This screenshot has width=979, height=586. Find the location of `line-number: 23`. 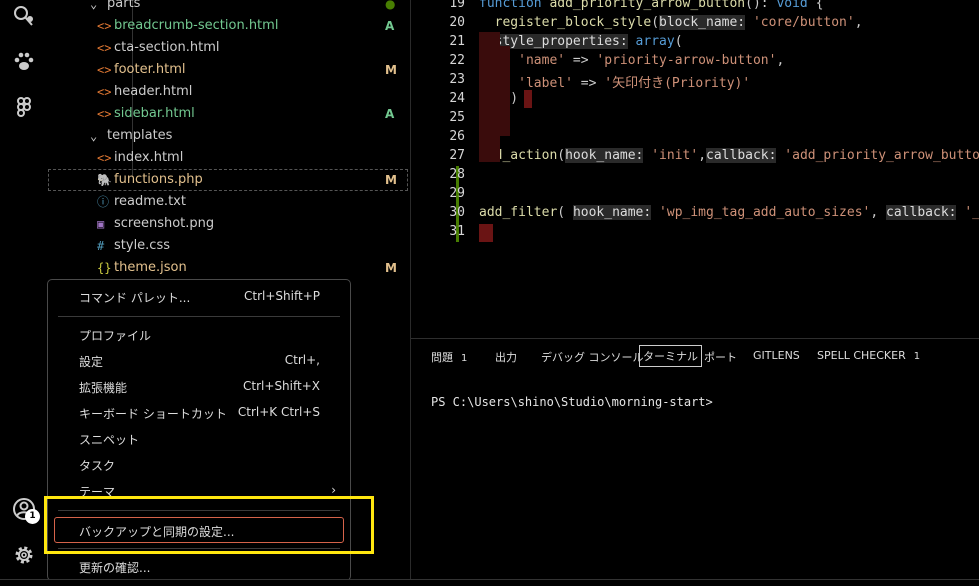

line-number: 23 is located at coordinates (457, 79).